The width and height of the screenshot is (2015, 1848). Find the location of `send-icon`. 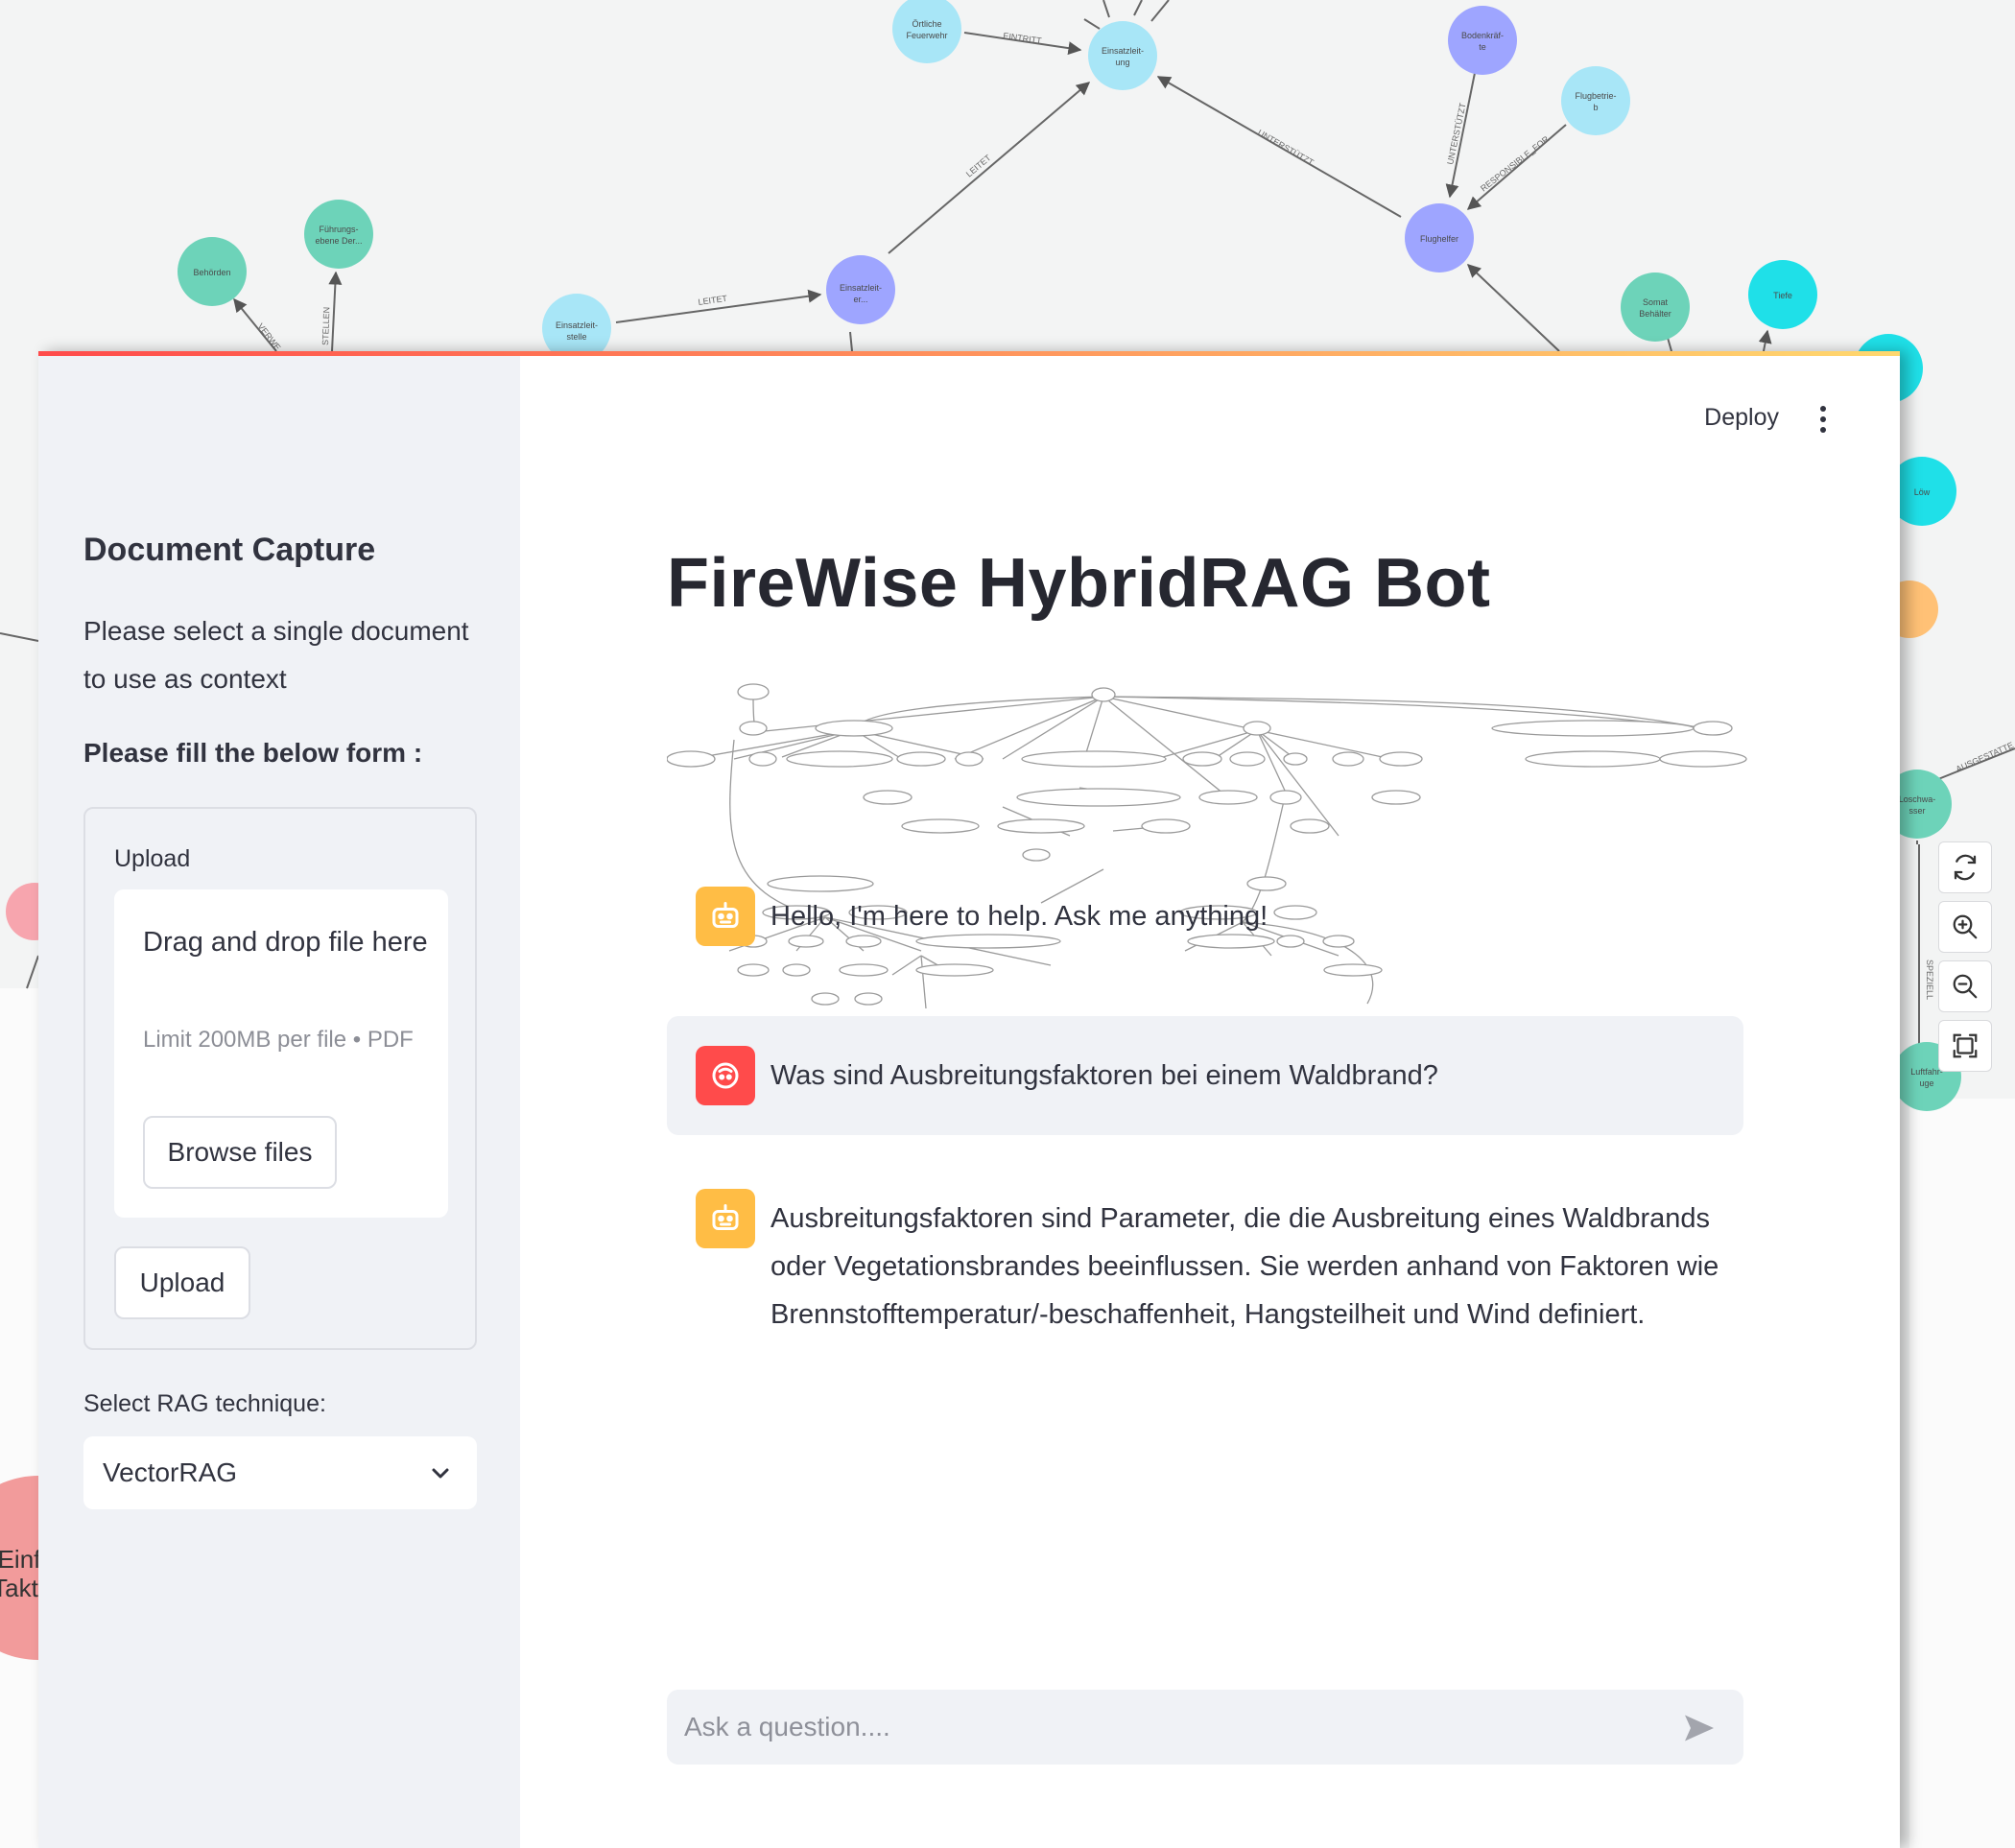

send-icon is located at coordinates (1699, 1728).